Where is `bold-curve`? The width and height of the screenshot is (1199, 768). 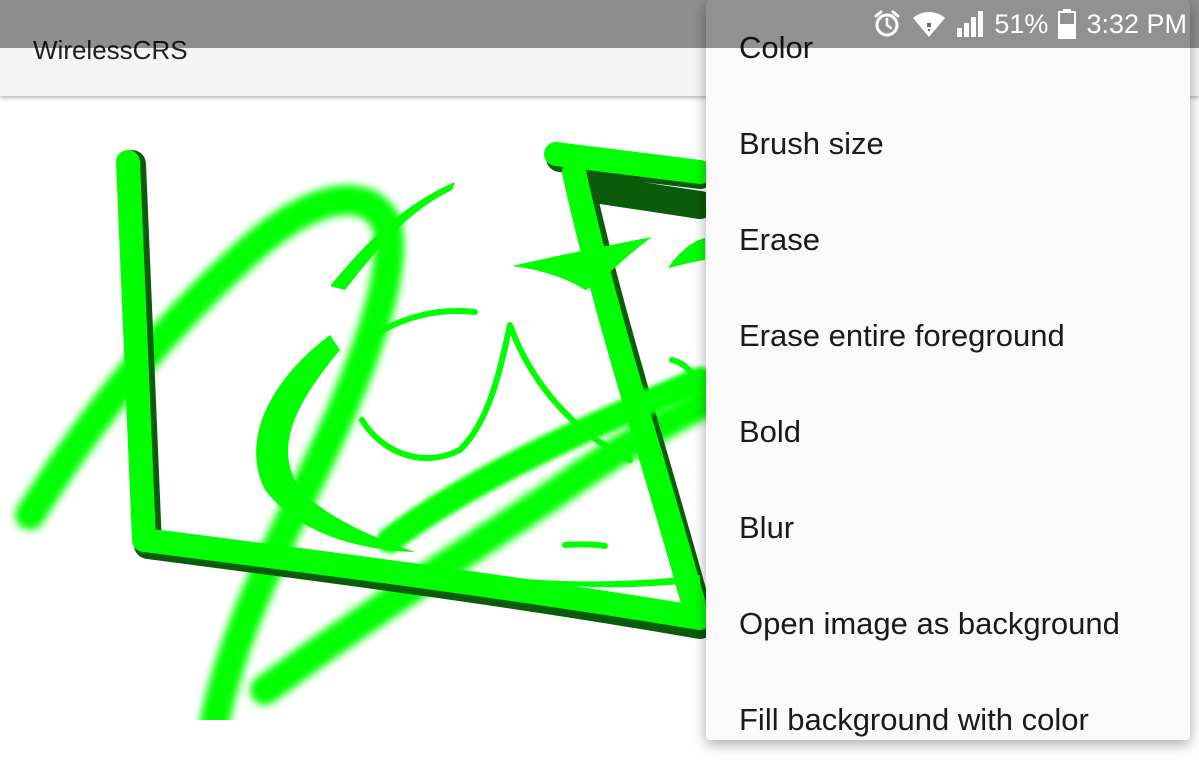
bold-curve is located at coordinates (686, 253).